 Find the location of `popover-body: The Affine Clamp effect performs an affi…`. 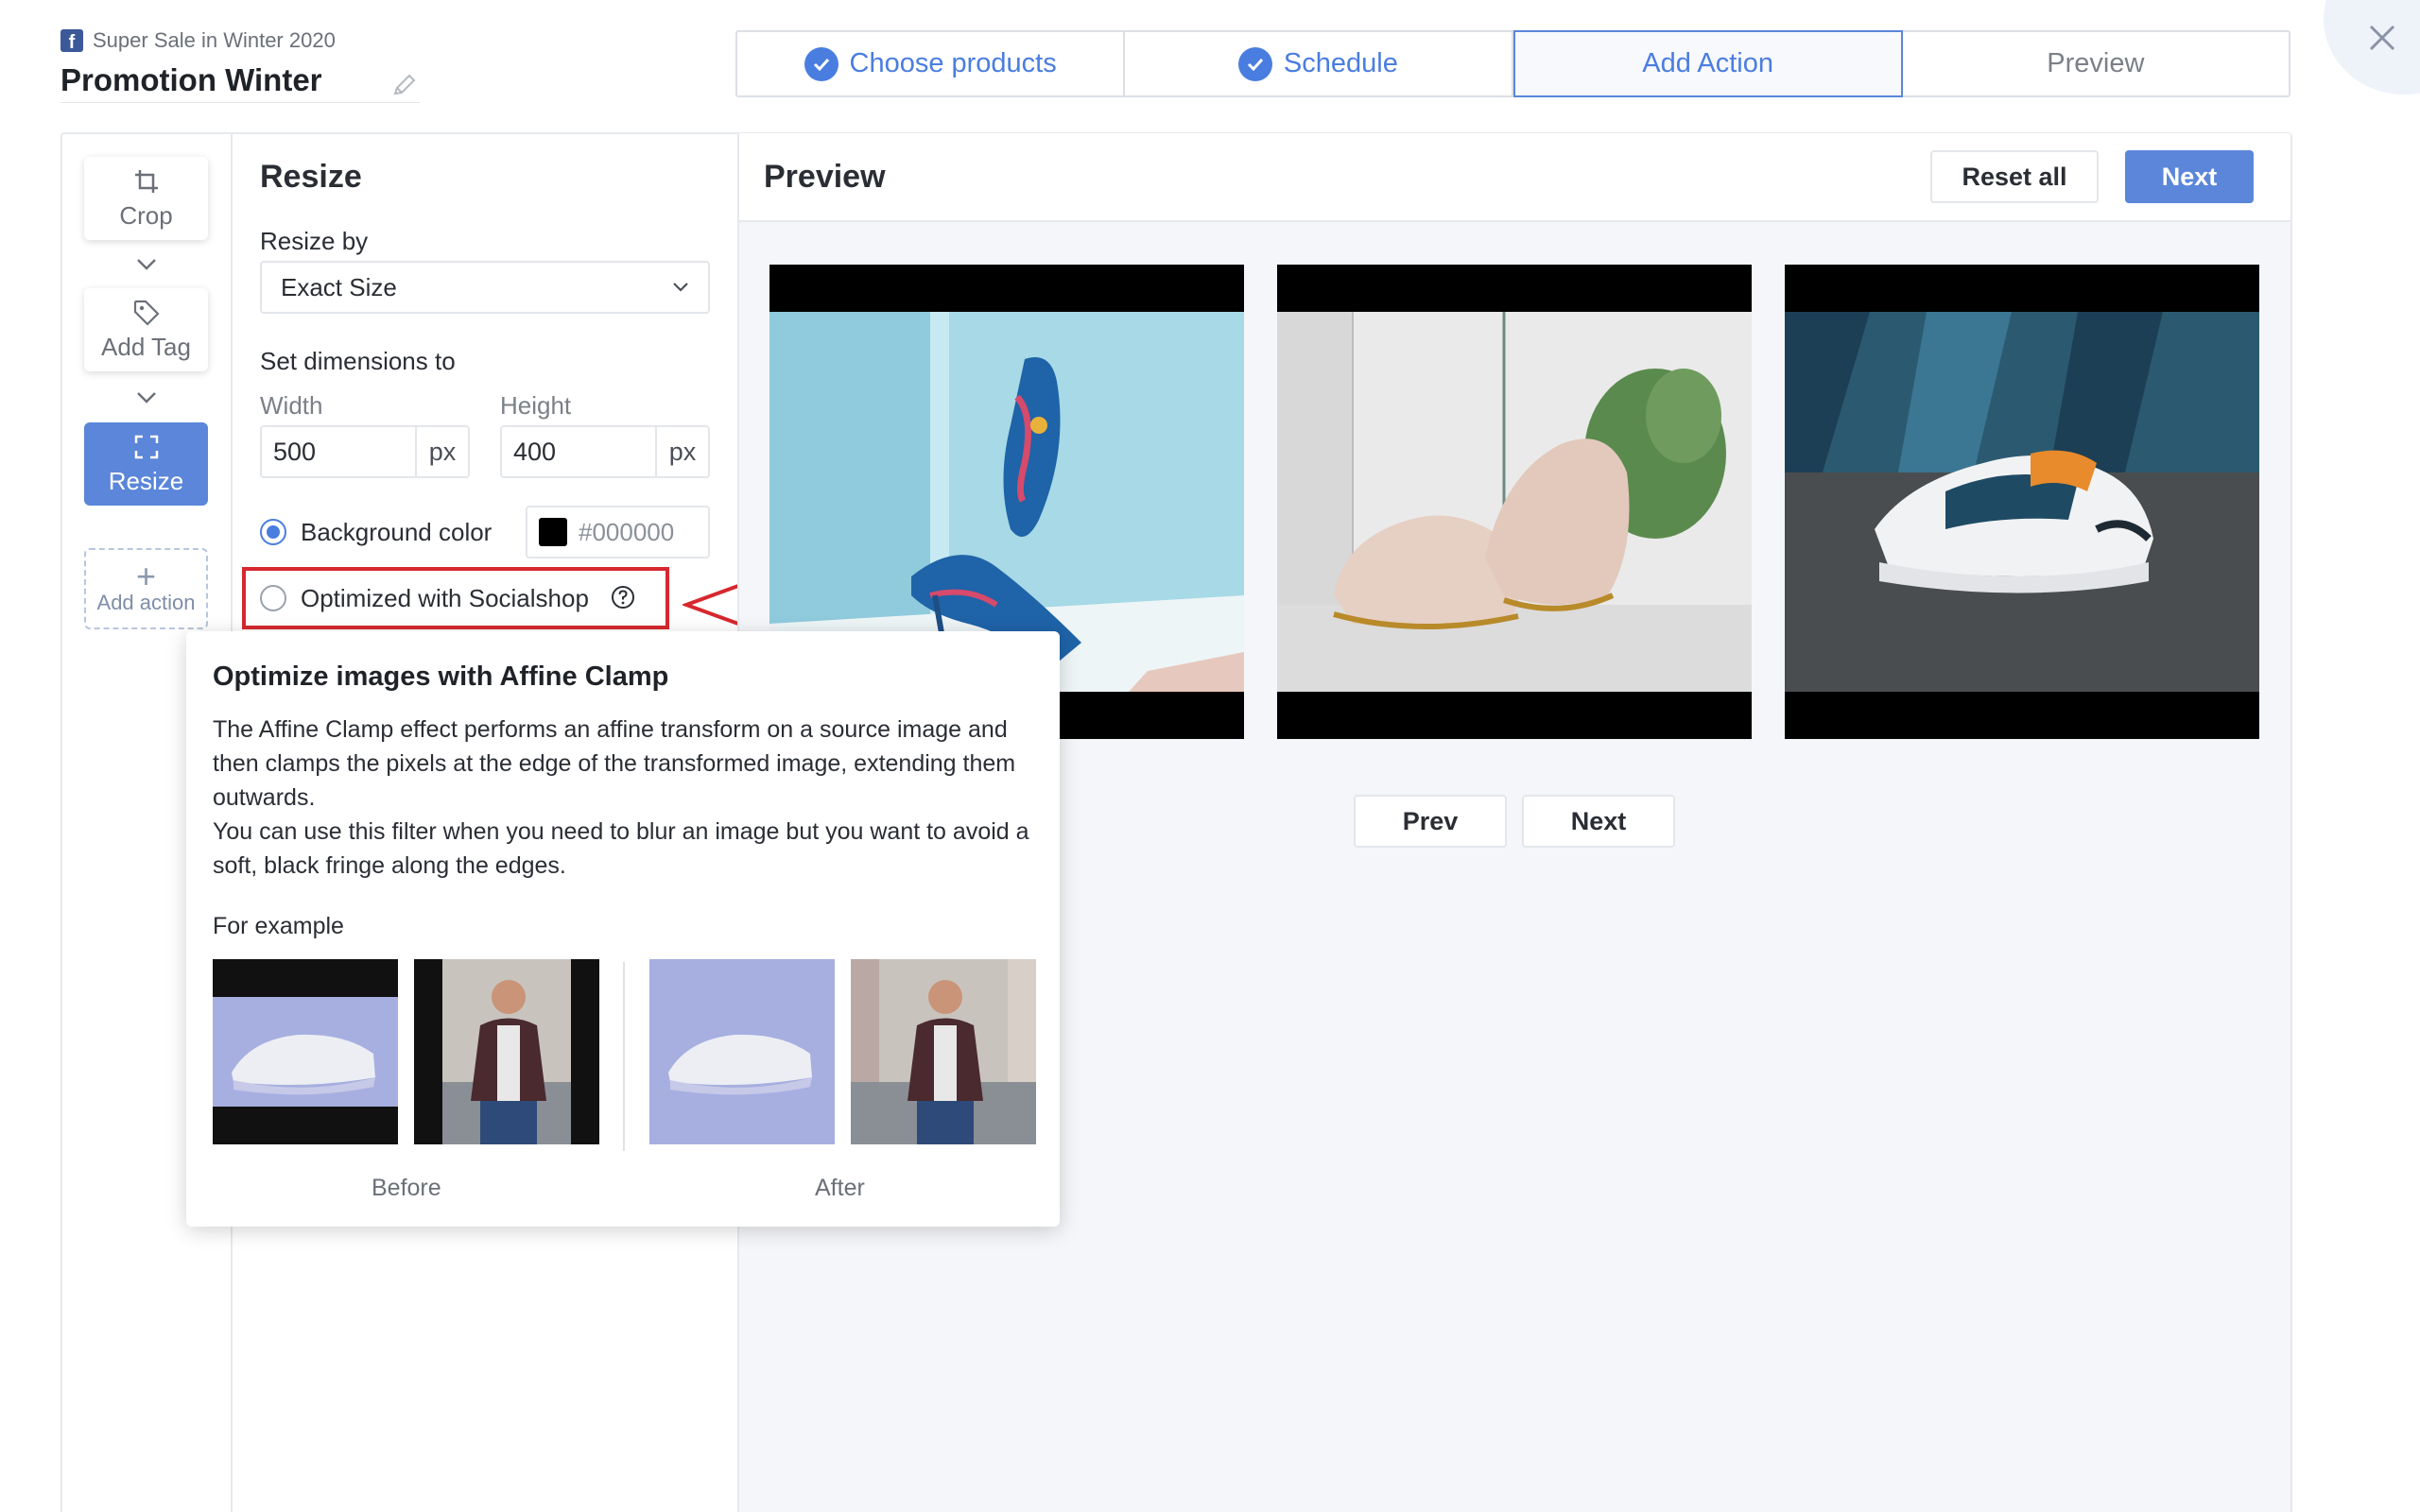

popover-body: The Affine Clamp effect performs an affi… is located at coordinates (629, 798).